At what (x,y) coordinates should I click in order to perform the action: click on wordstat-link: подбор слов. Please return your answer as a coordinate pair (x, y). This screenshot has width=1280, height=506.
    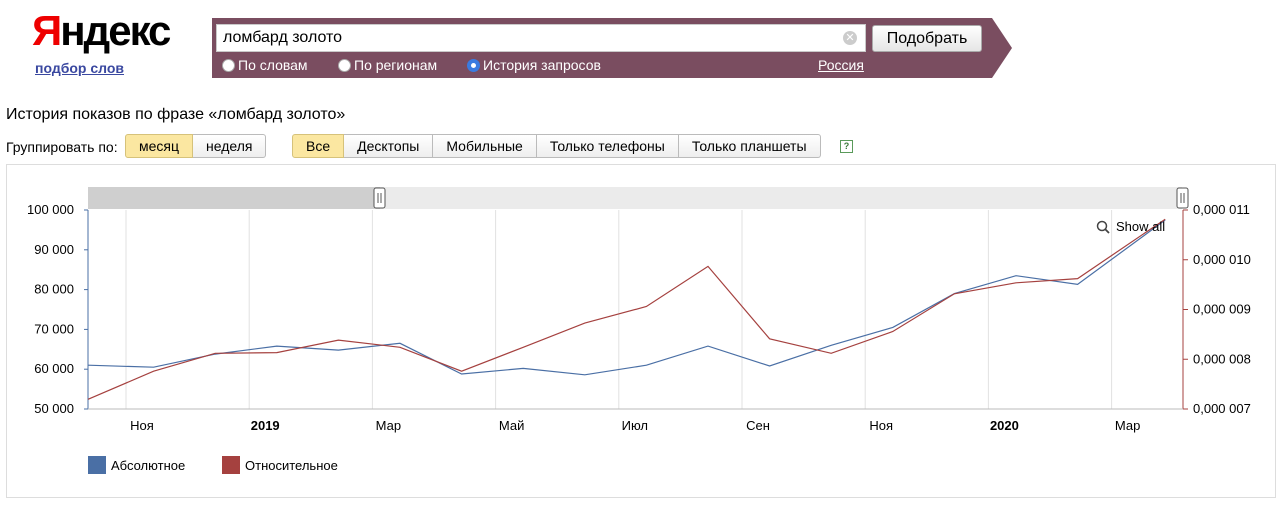
    Looking at the image, I should click on (79, 68).